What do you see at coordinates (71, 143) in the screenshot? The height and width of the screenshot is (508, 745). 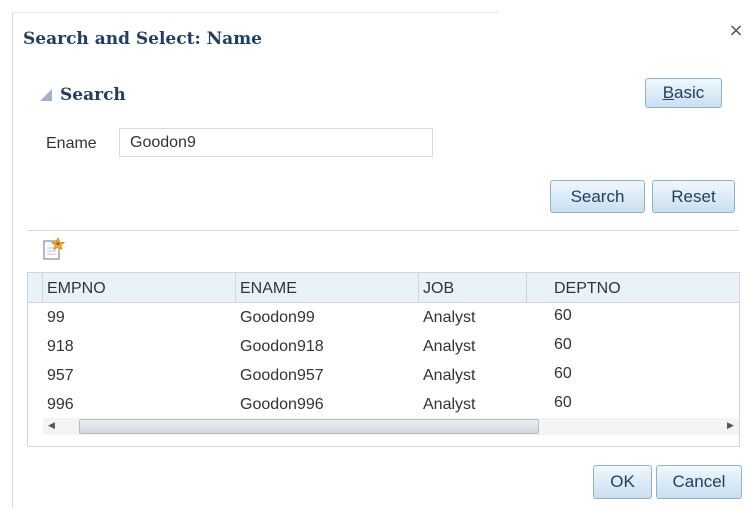 I see `ename-label: Ename` at bounding box center [71, 143].